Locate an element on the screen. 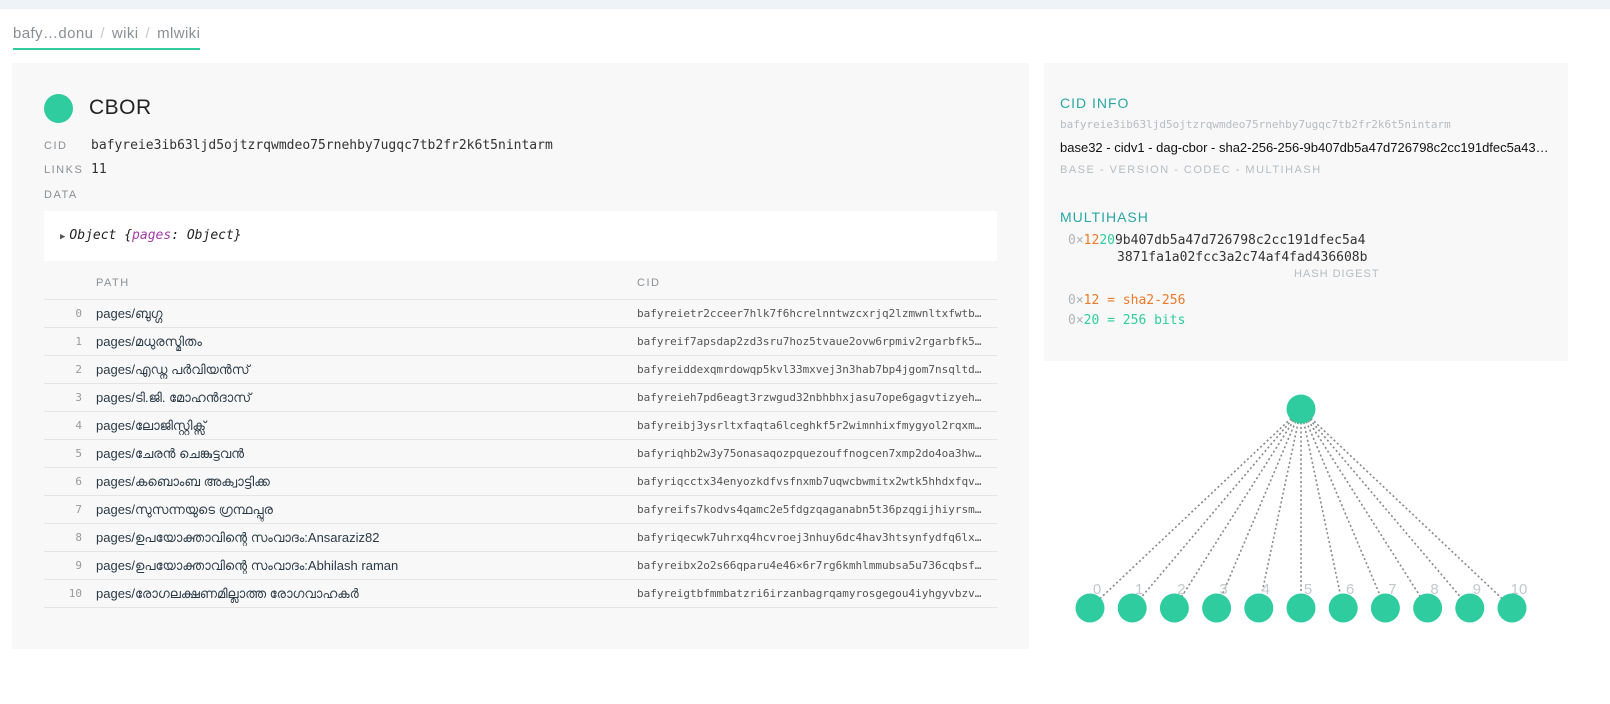 The image size is (1610, 704). path-column-header: PATH is located at coordinates (113, 283).